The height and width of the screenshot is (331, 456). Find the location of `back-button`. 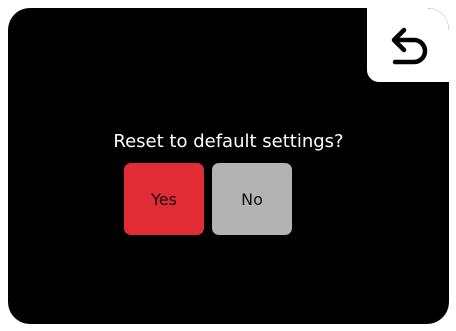

back-button is located at coordinates (408, 45).